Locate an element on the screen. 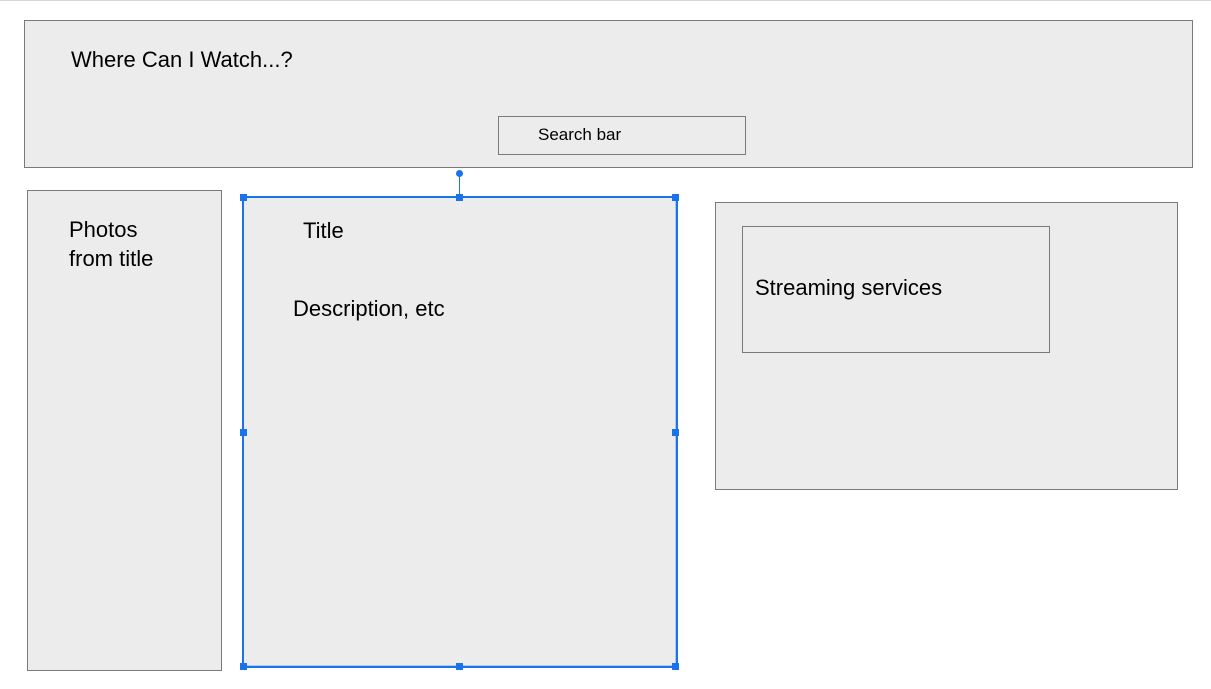 The height and width of the screenshot is (689, 1211). search-bar-label: Search bar is located at coordinates (580, 134).